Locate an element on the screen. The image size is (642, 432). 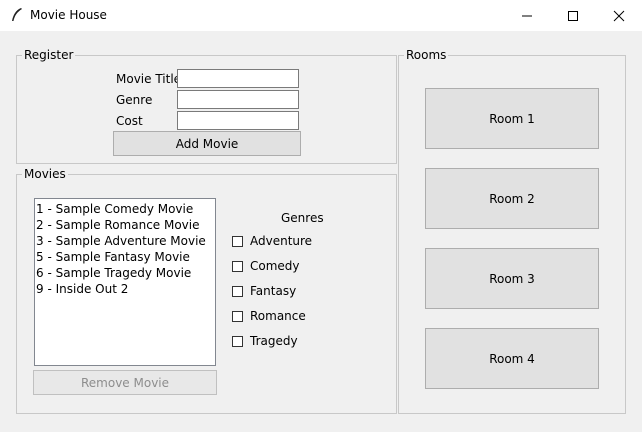
list-item: 5 - Sample Fantasy Movie is located at coordinates (125, 257).